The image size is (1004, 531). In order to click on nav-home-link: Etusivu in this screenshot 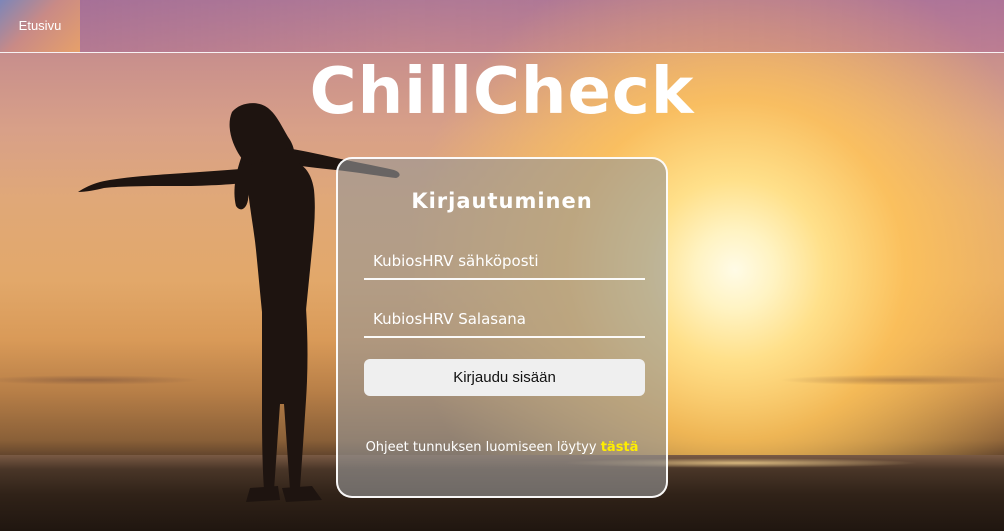, I will do `click(40, 26)`.